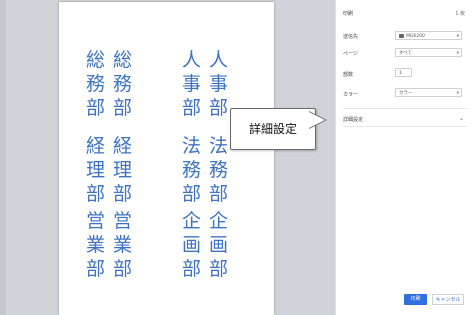 Image resolution: width=474 pixels, height=315 pixels. I want to click on destination-select: MG6200 ▾, so click(428, 35).